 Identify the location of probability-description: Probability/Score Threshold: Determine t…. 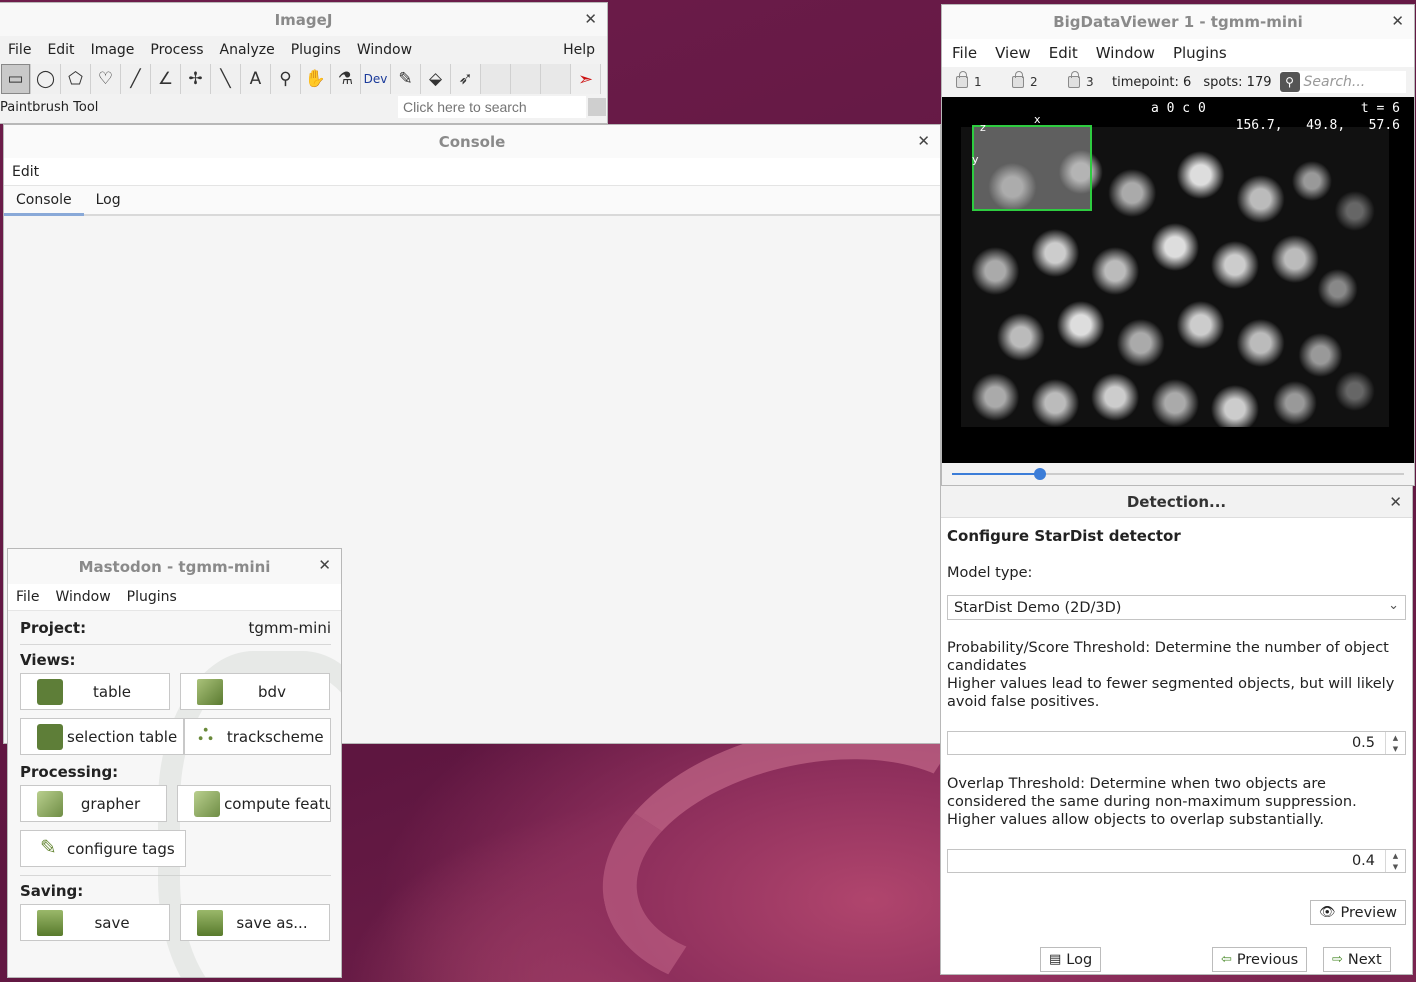
(1176, 675).